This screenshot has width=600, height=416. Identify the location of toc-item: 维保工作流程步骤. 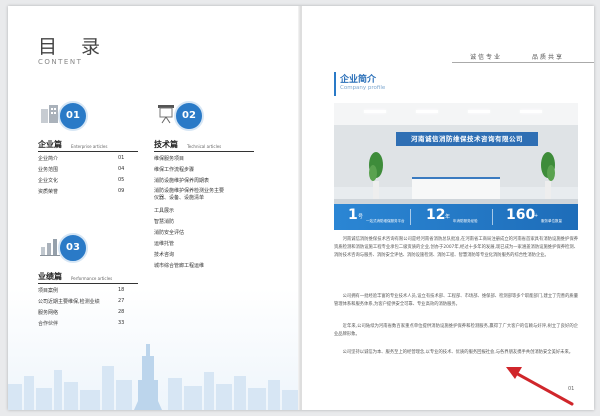
(204, 169).